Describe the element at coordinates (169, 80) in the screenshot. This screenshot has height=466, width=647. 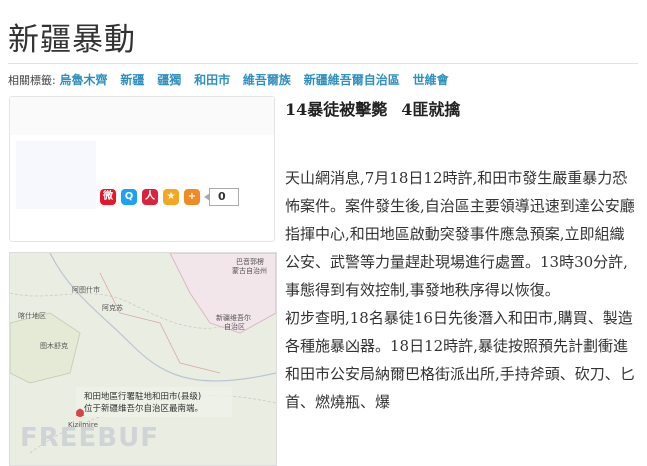
I see `tag-link: 疆獨` at that location.